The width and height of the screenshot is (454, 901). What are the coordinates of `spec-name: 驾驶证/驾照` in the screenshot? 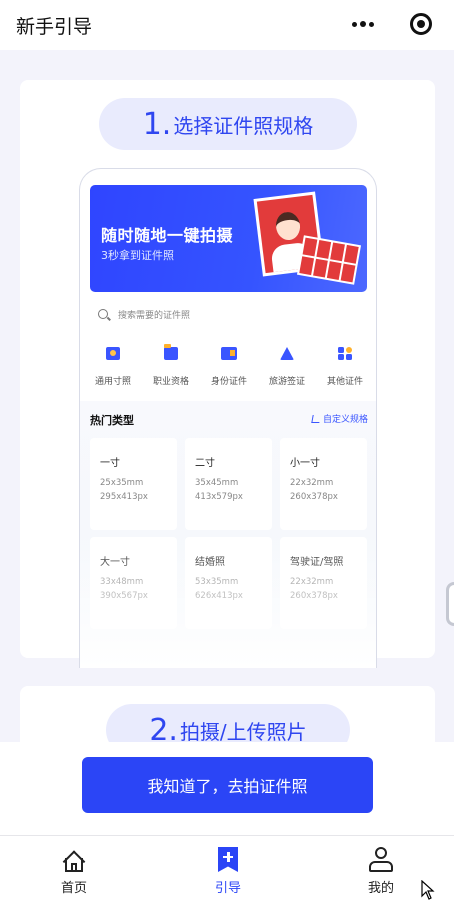 It's located at (317, 562).